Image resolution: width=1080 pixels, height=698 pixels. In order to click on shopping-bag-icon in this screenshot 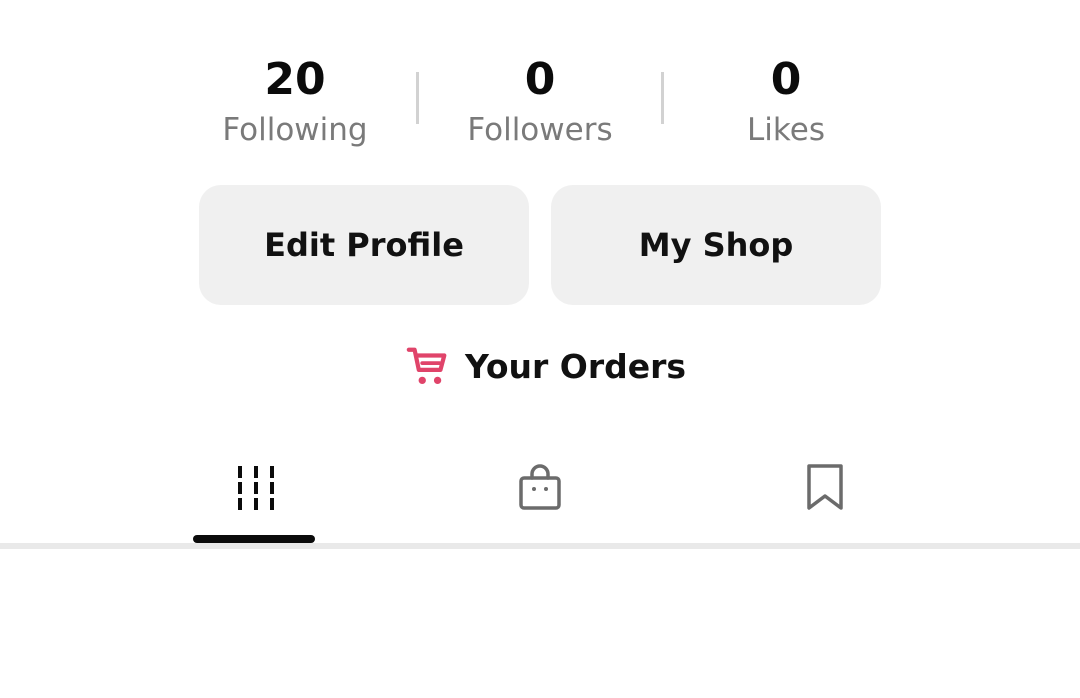, I will do `click(540, 487)`.